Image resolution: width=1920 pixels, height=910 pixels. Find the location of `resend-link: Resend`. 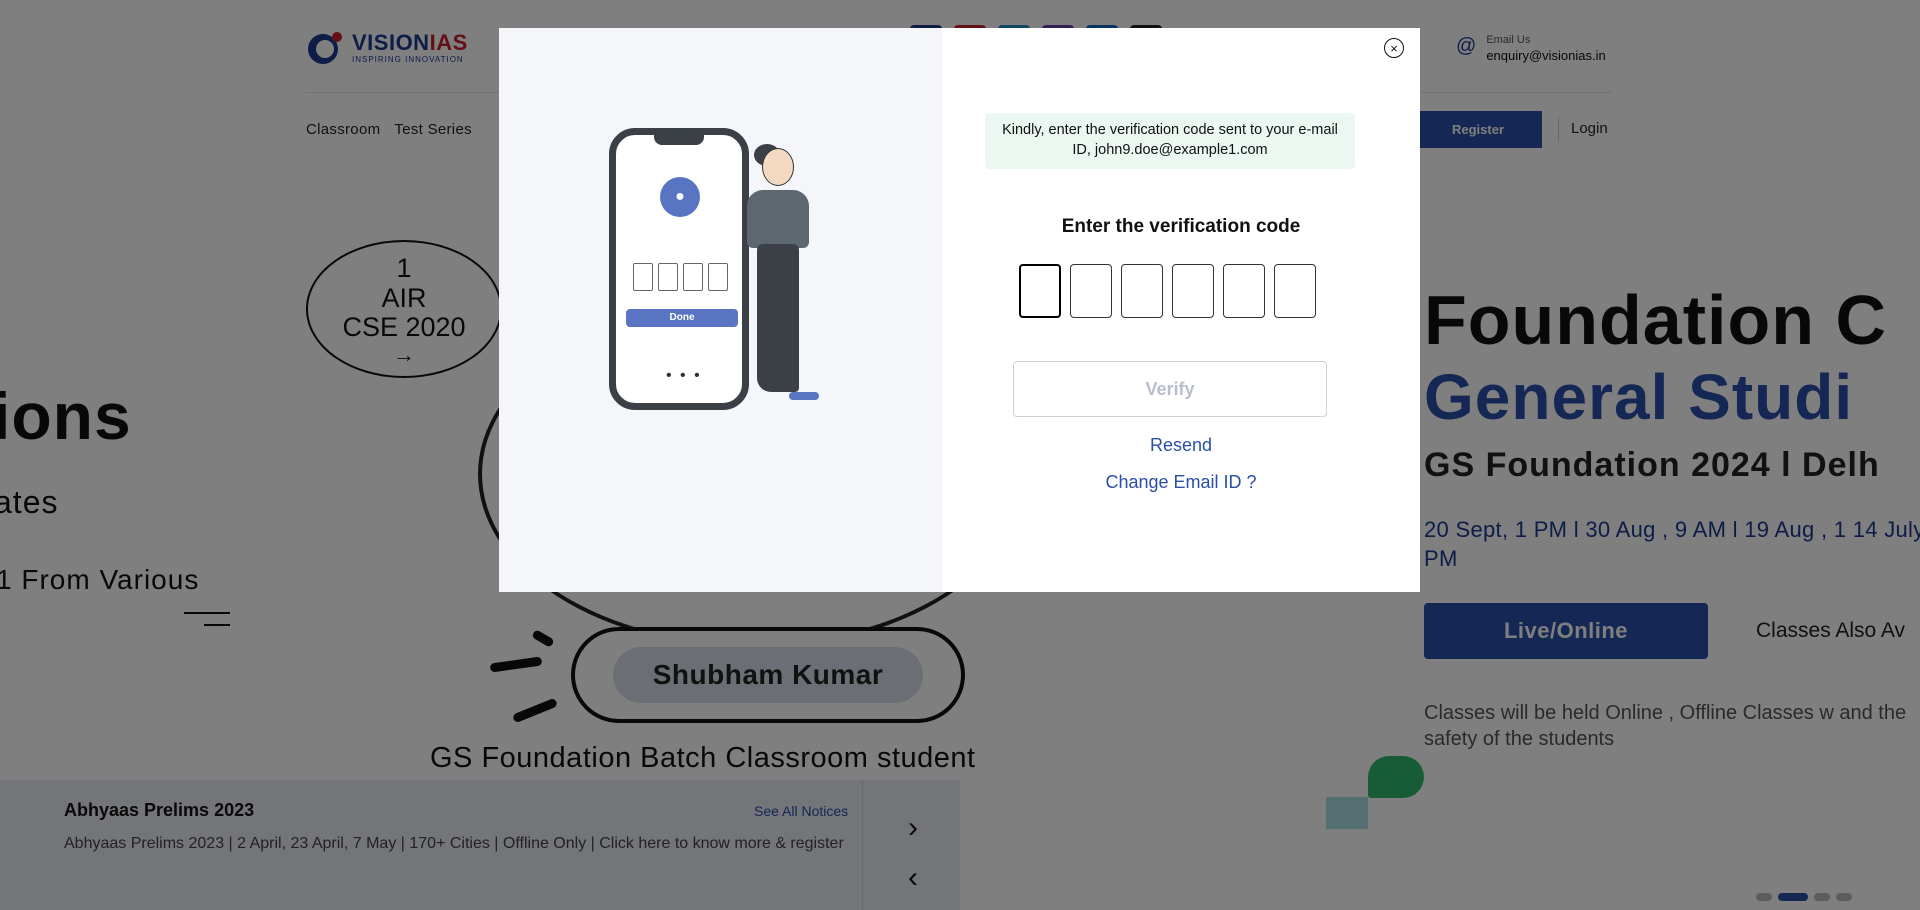

resend-link: Resend is located at coordinates (1181, 445).